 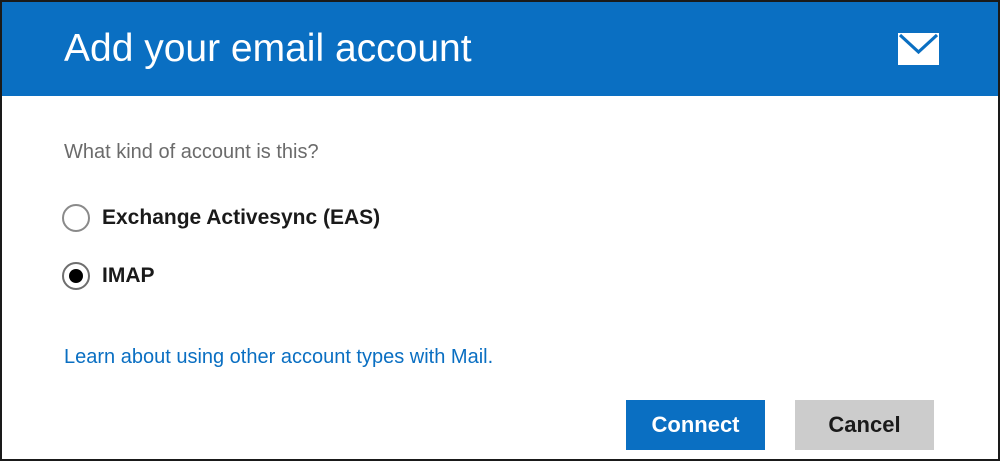 What do you see at coordinates (128, 275) in the screenshot?
I see `option-label-imap: IMAP` at bounding box center [128, 275].